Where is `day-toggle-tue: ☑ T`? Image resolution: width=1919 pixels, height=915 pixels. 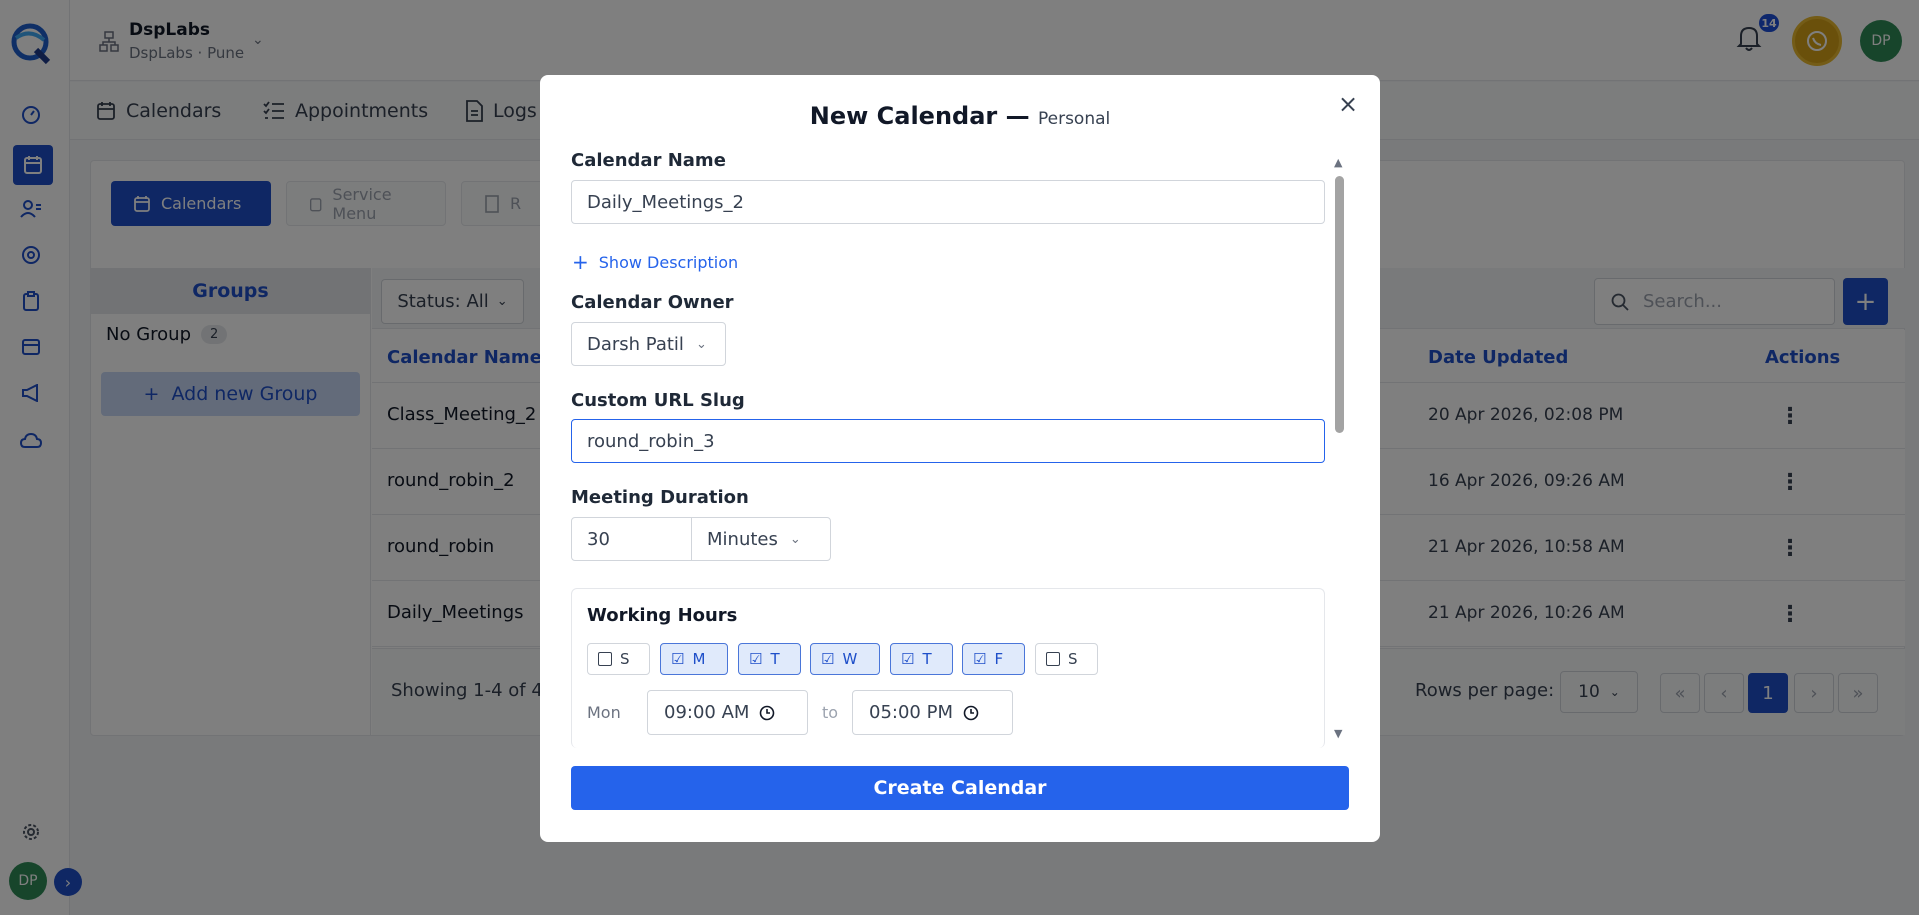
day-toggle-tue: ☑ T is located at coordinates (769, 659).